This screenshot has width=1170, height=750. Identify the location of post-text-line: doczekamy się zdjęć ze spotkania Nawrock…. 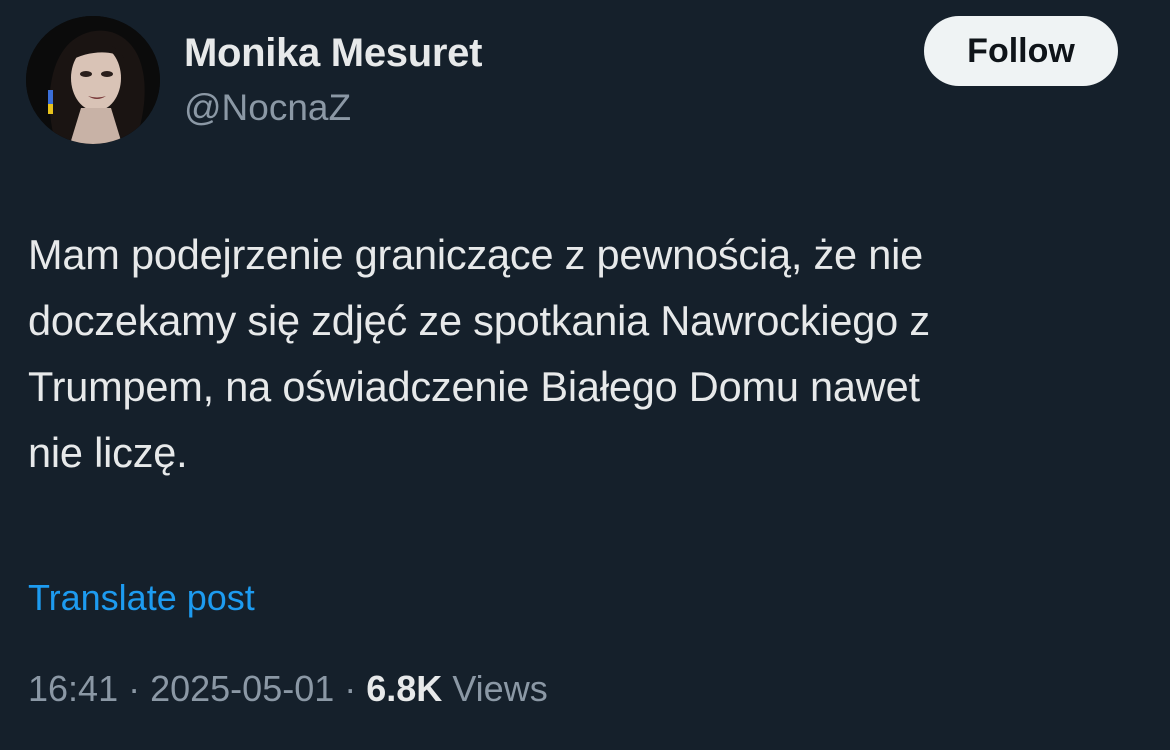
(479, 320).